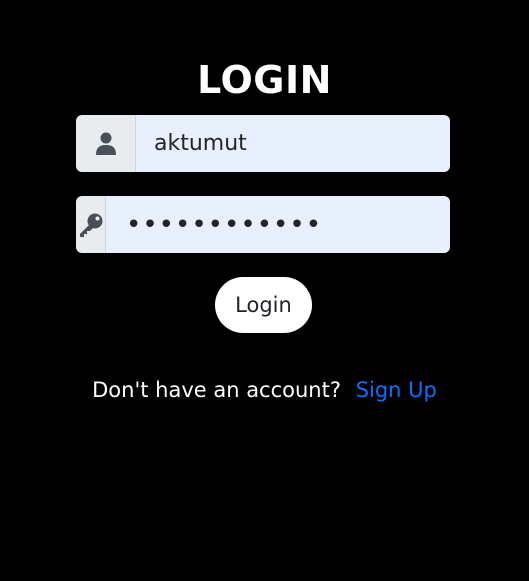  Describe the element at coordinates (293, 143) in the screenshot. I see `username-field` at that location.